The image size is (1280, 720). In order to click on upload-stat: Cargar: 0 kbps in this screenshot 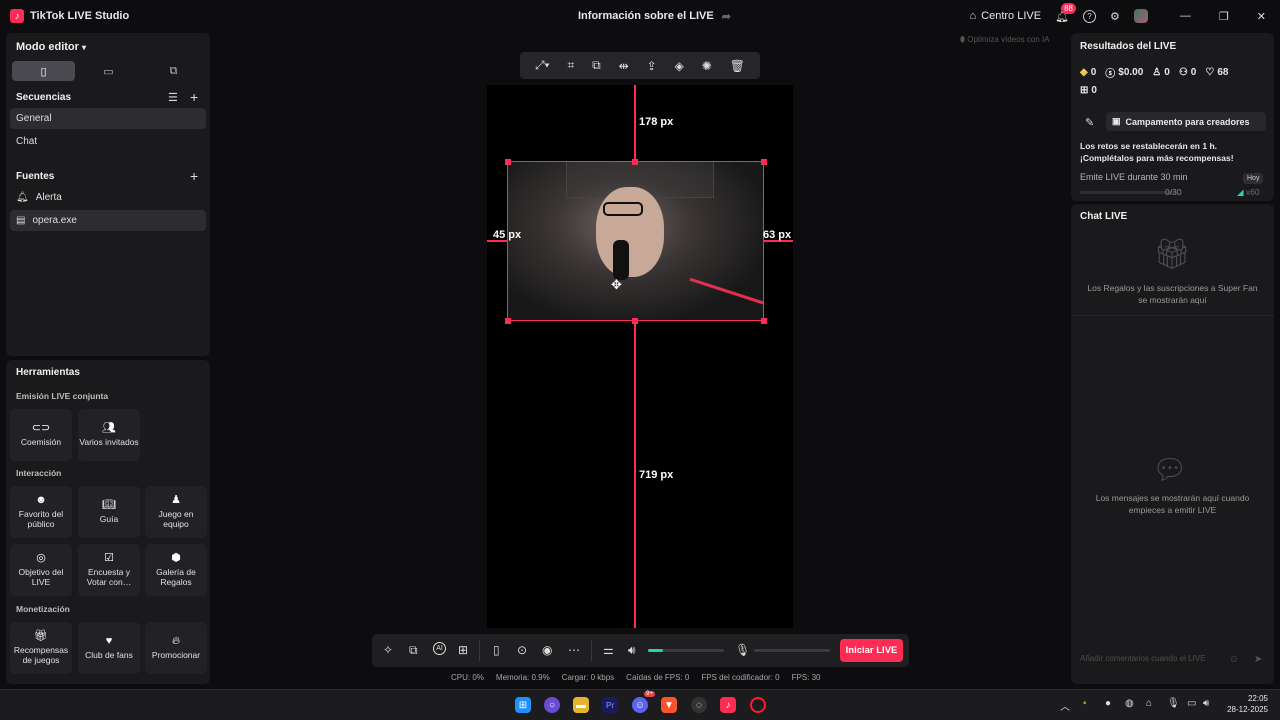, I will do `click(588, 677)`.